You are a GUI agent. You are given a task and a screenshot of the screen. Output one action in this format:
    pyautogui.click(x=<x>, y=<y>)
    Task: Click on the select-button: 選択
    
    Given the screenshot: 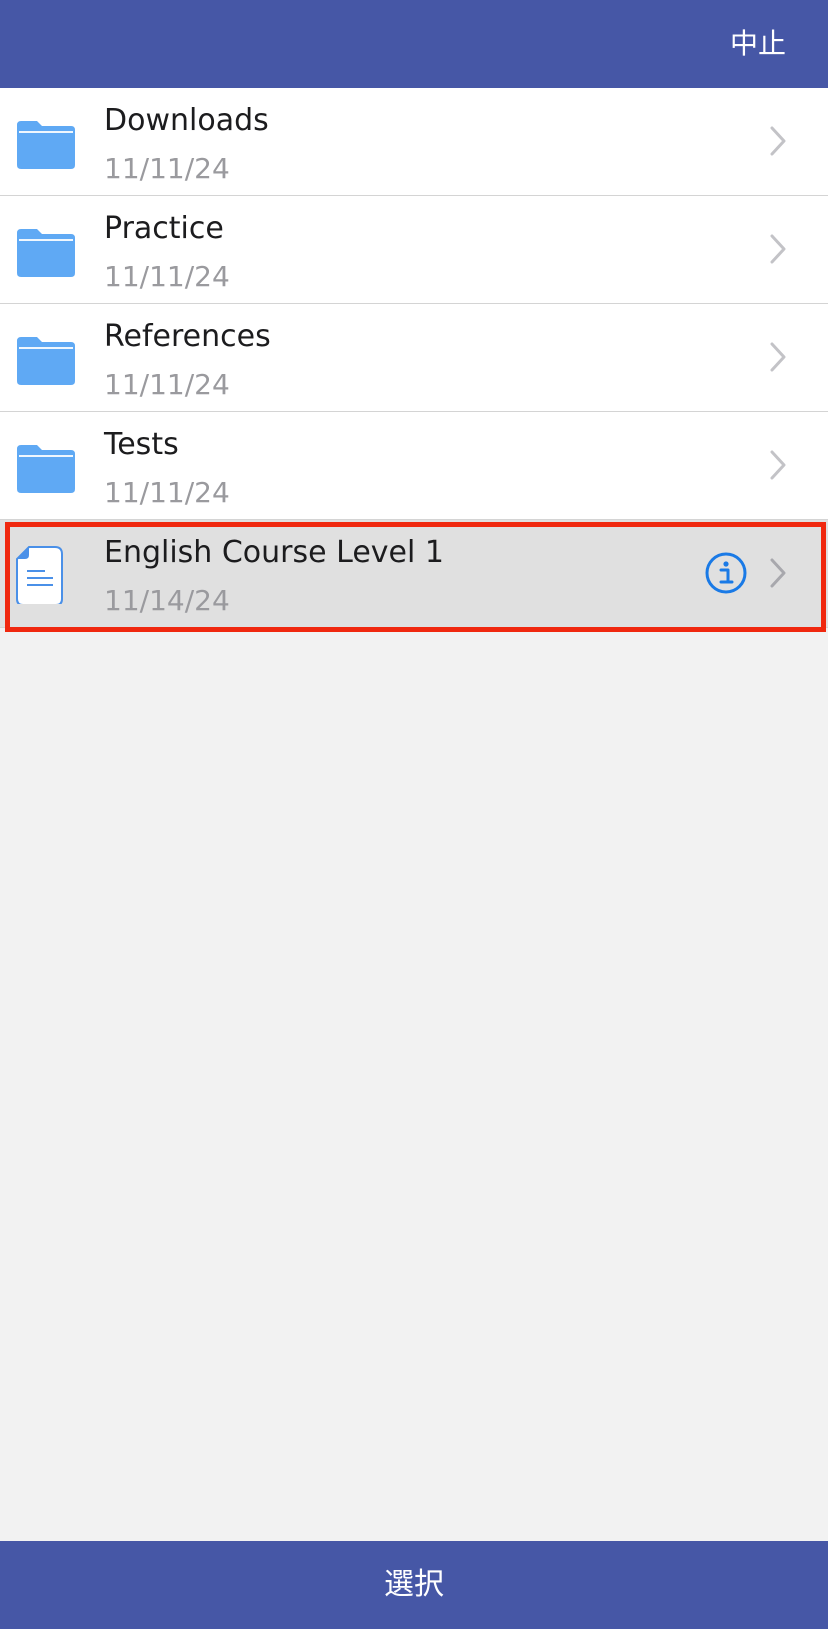 What is the action you would take?
    pyautogui.click(x=414, y=1585)
    